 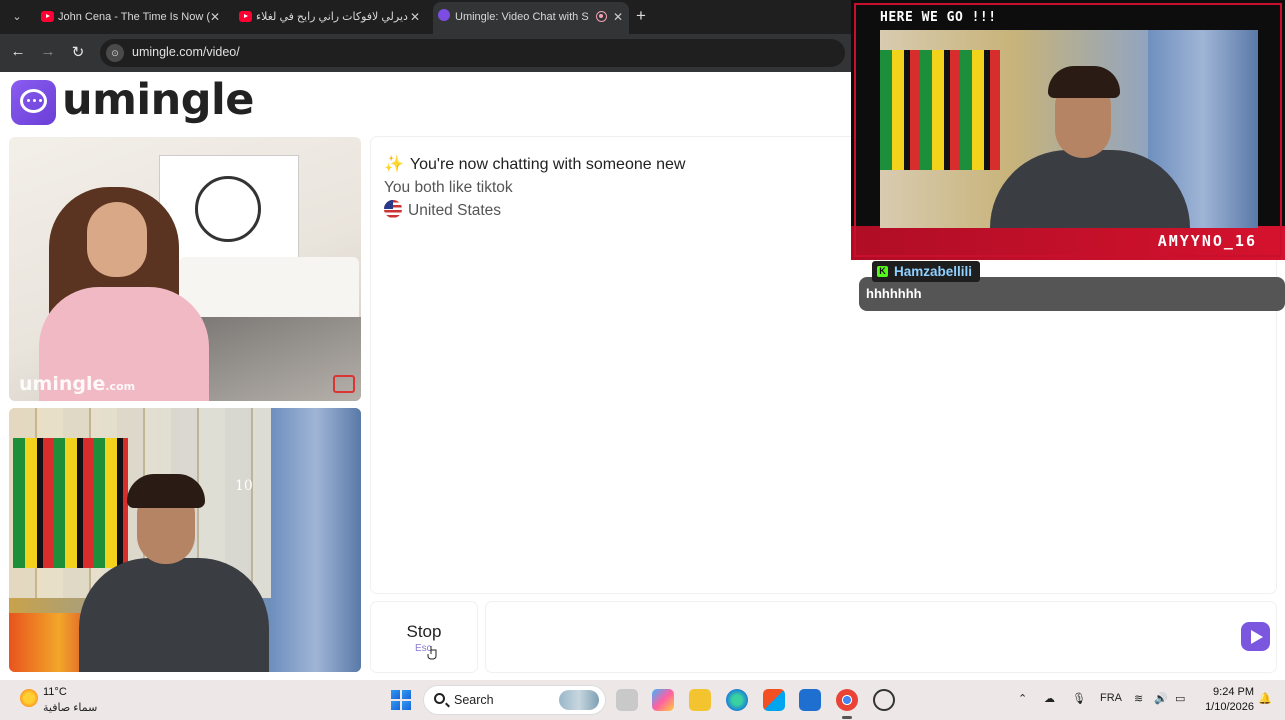 What do you see at coordinates (601, 16) in the screenshot?
I see `recording-icon` at bounding box center [601, 16].